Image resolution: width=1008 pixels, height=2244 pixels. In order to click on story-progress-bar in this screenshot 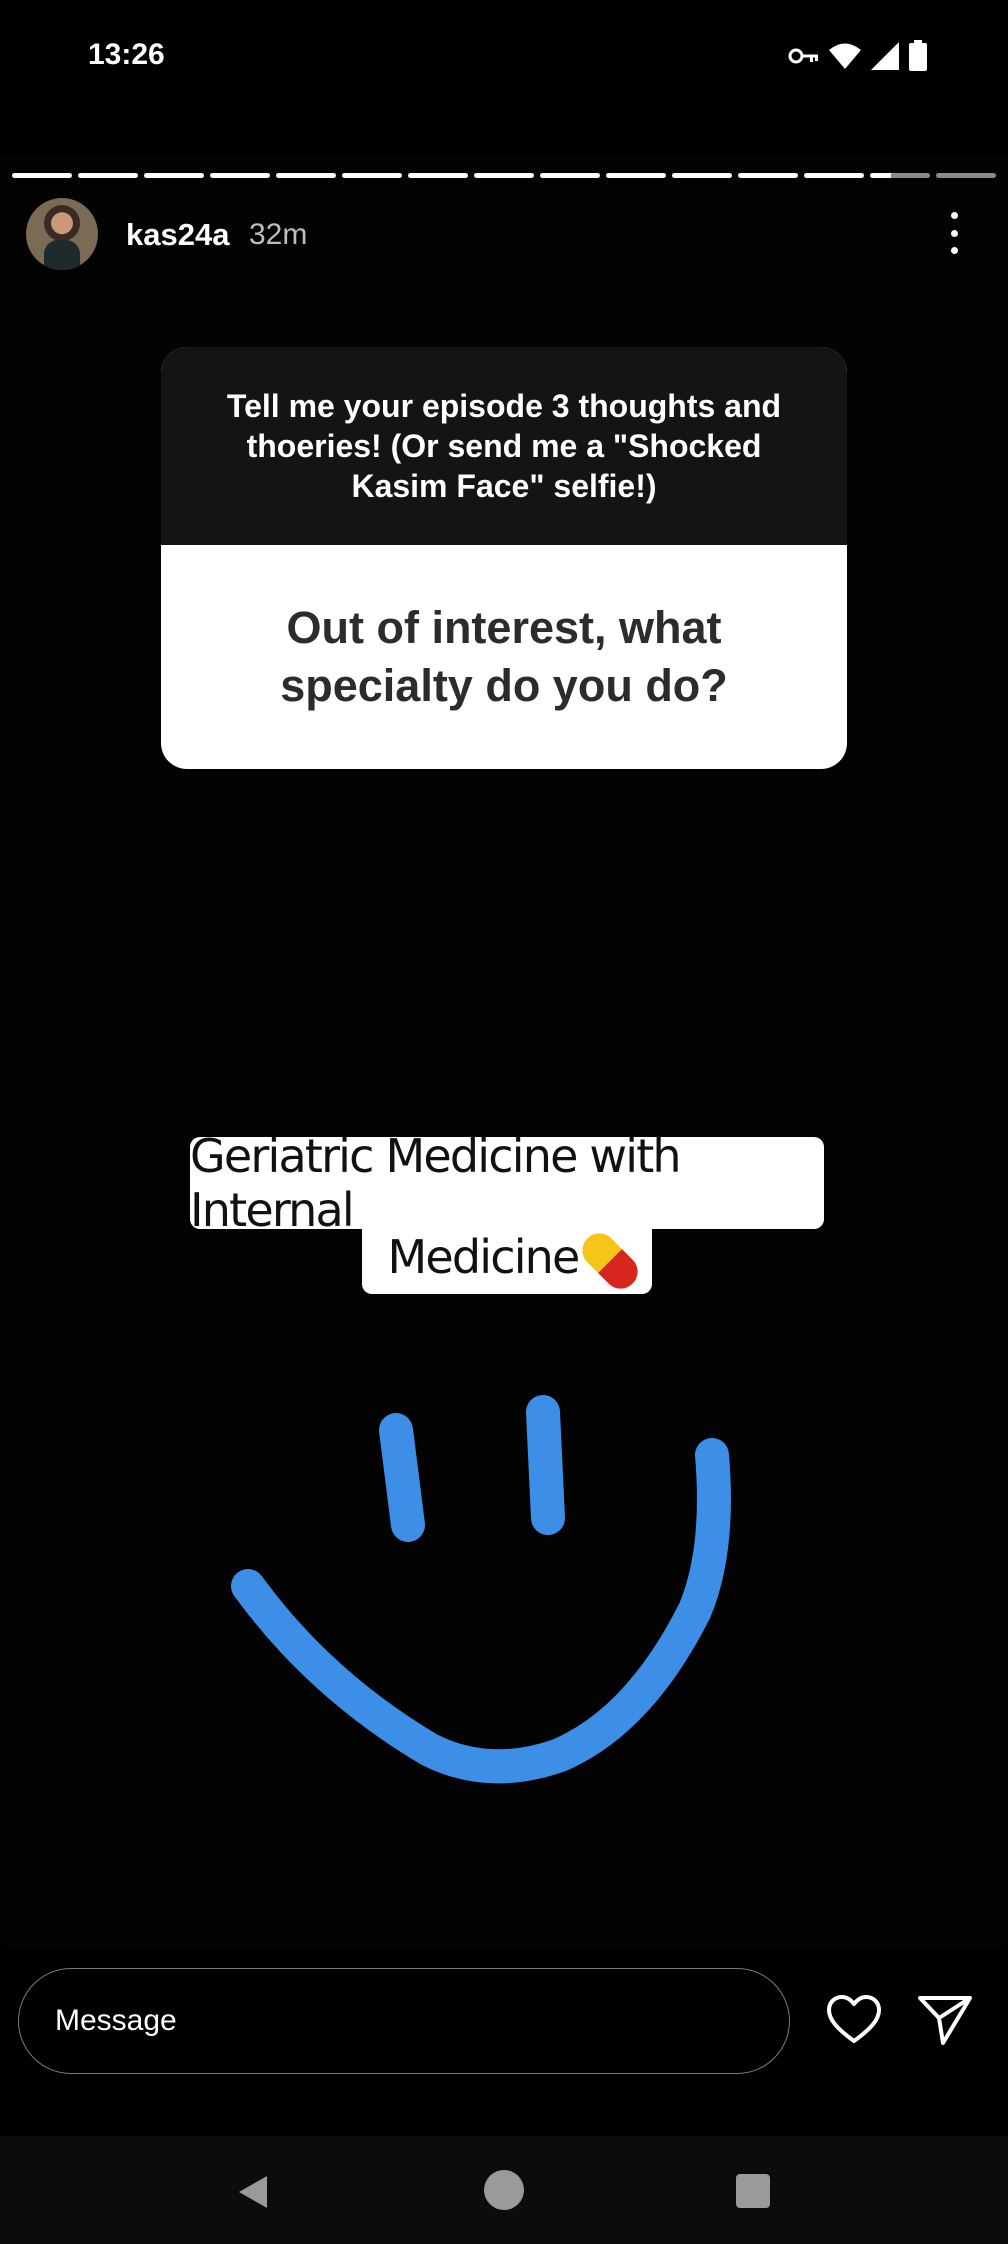, I will do `click(504, 175)`.